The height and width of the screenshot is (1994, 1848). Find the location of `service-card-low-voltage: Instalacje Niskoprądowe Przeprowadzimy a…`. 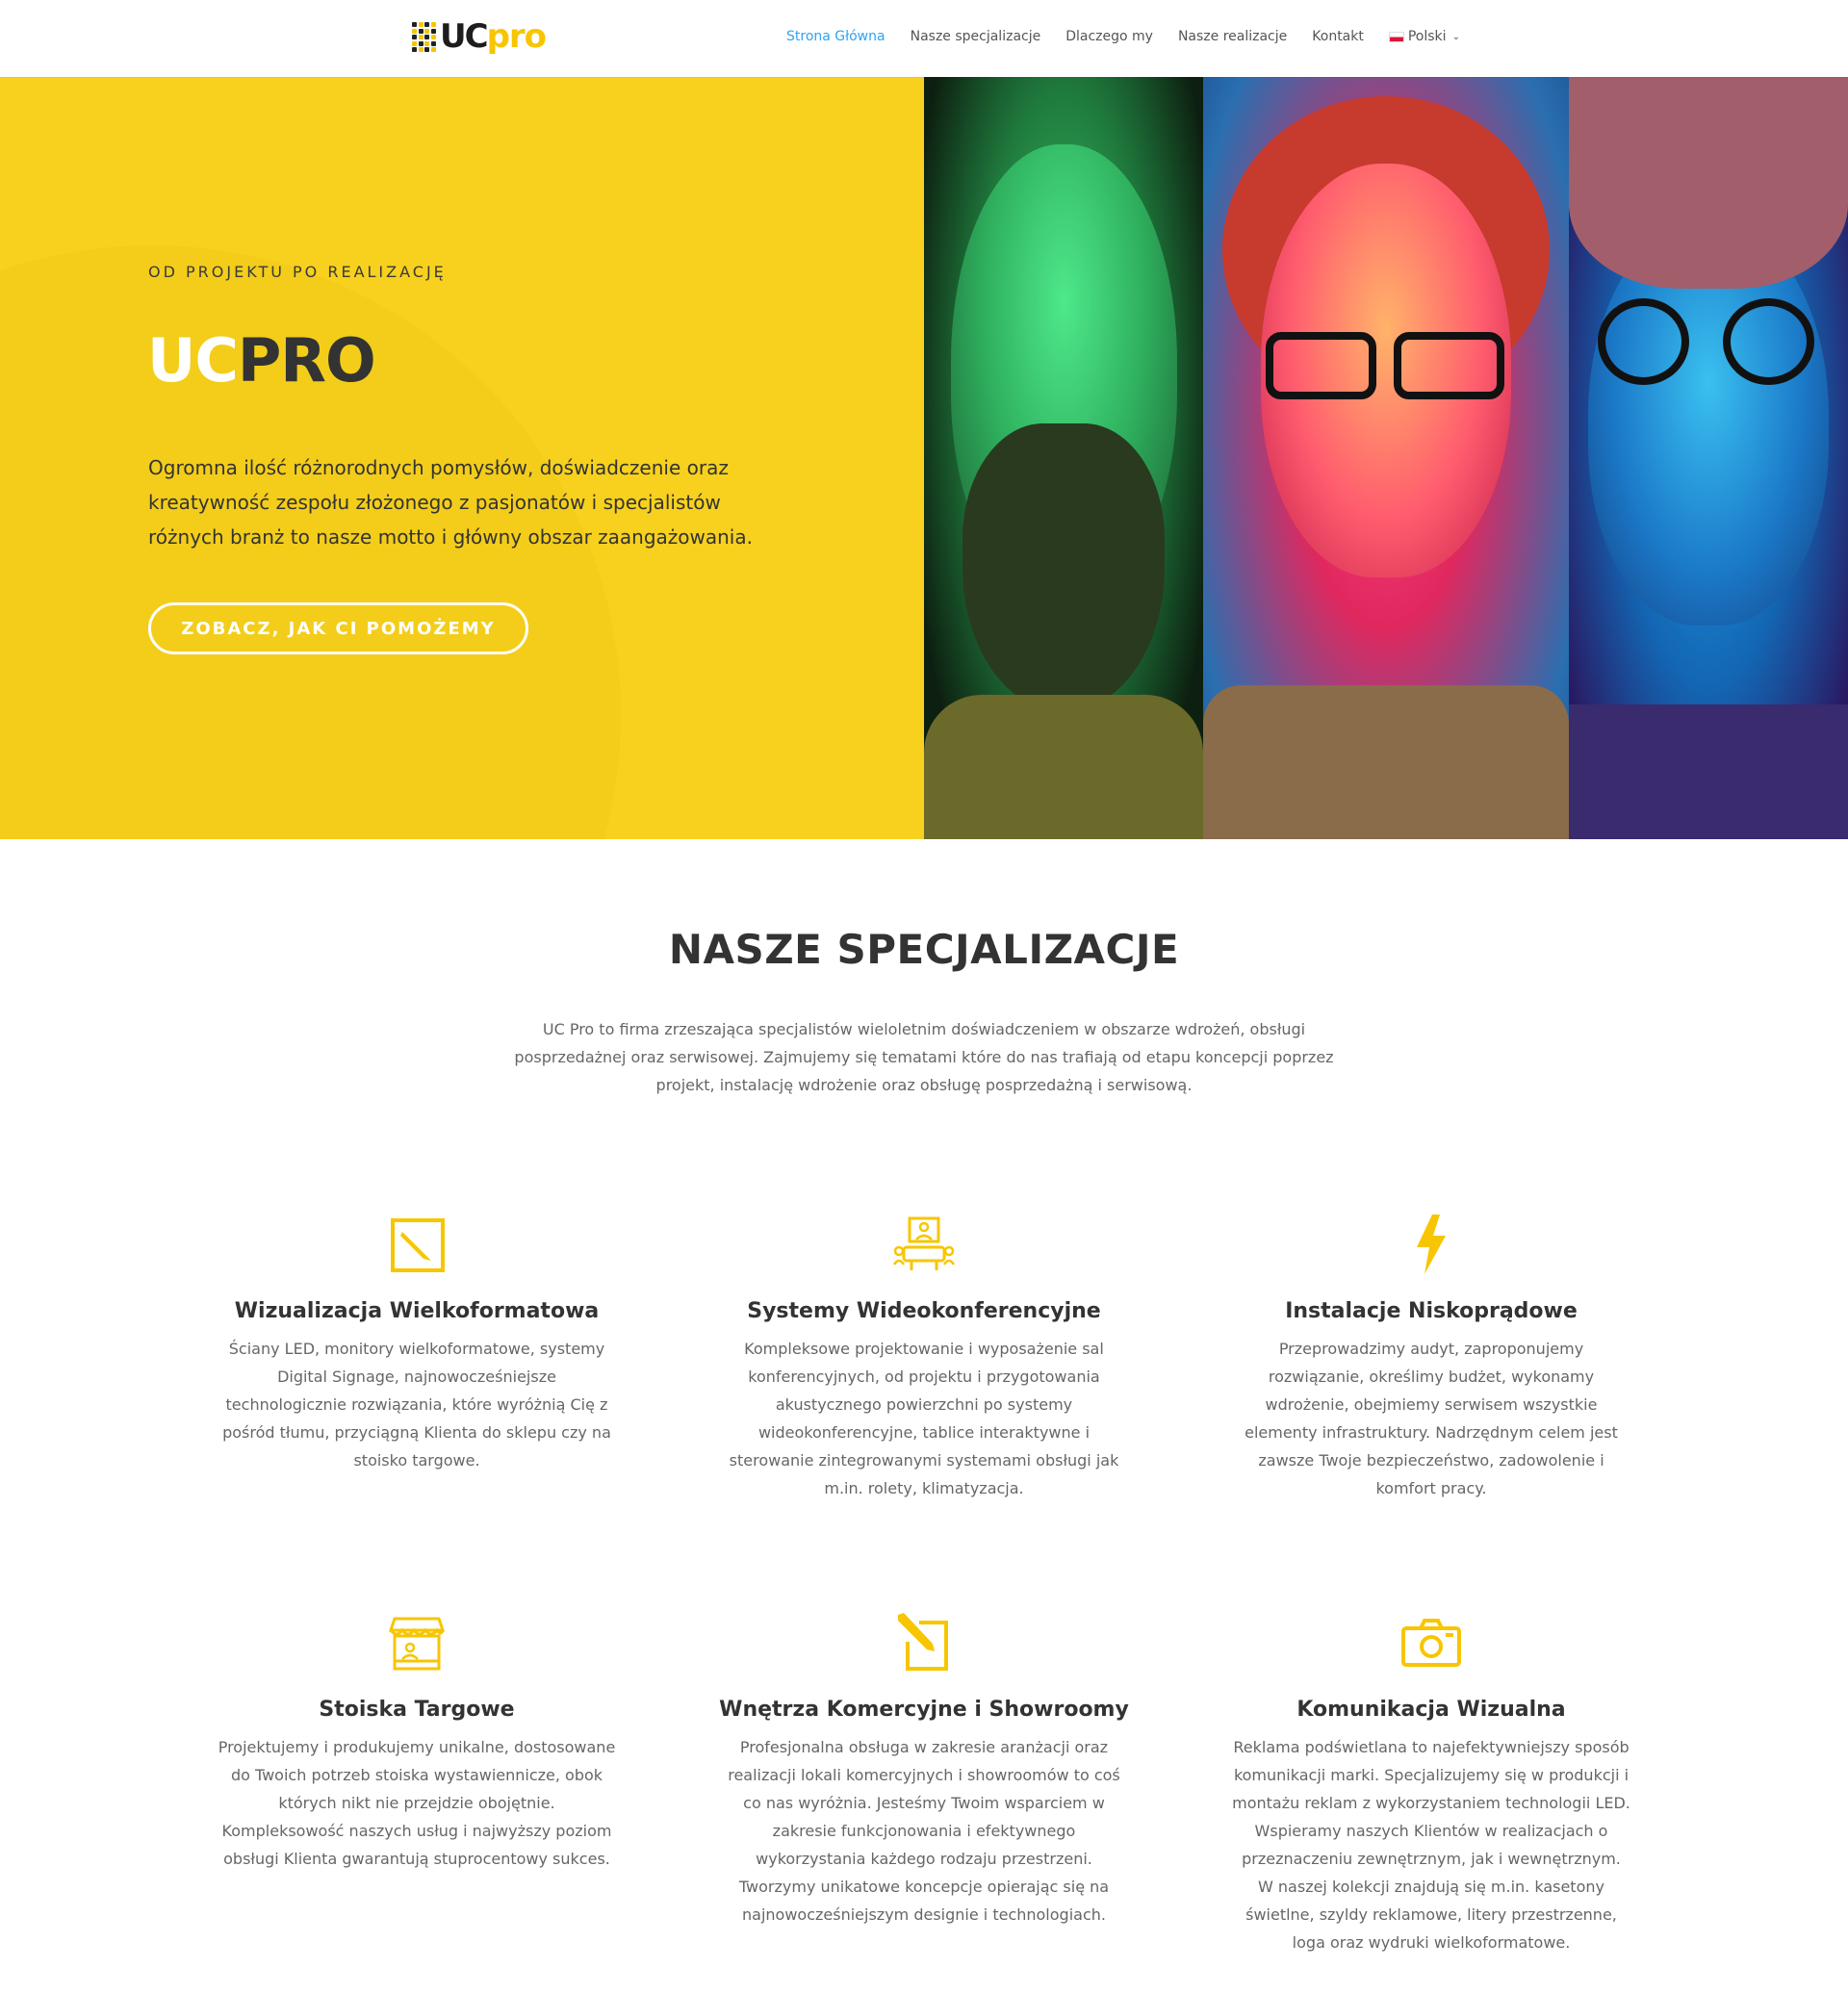

service-card-low-voltage: Instalacje Niskoprądowe Przeprowadzimy a… is located at coordinates (1431, 1356).